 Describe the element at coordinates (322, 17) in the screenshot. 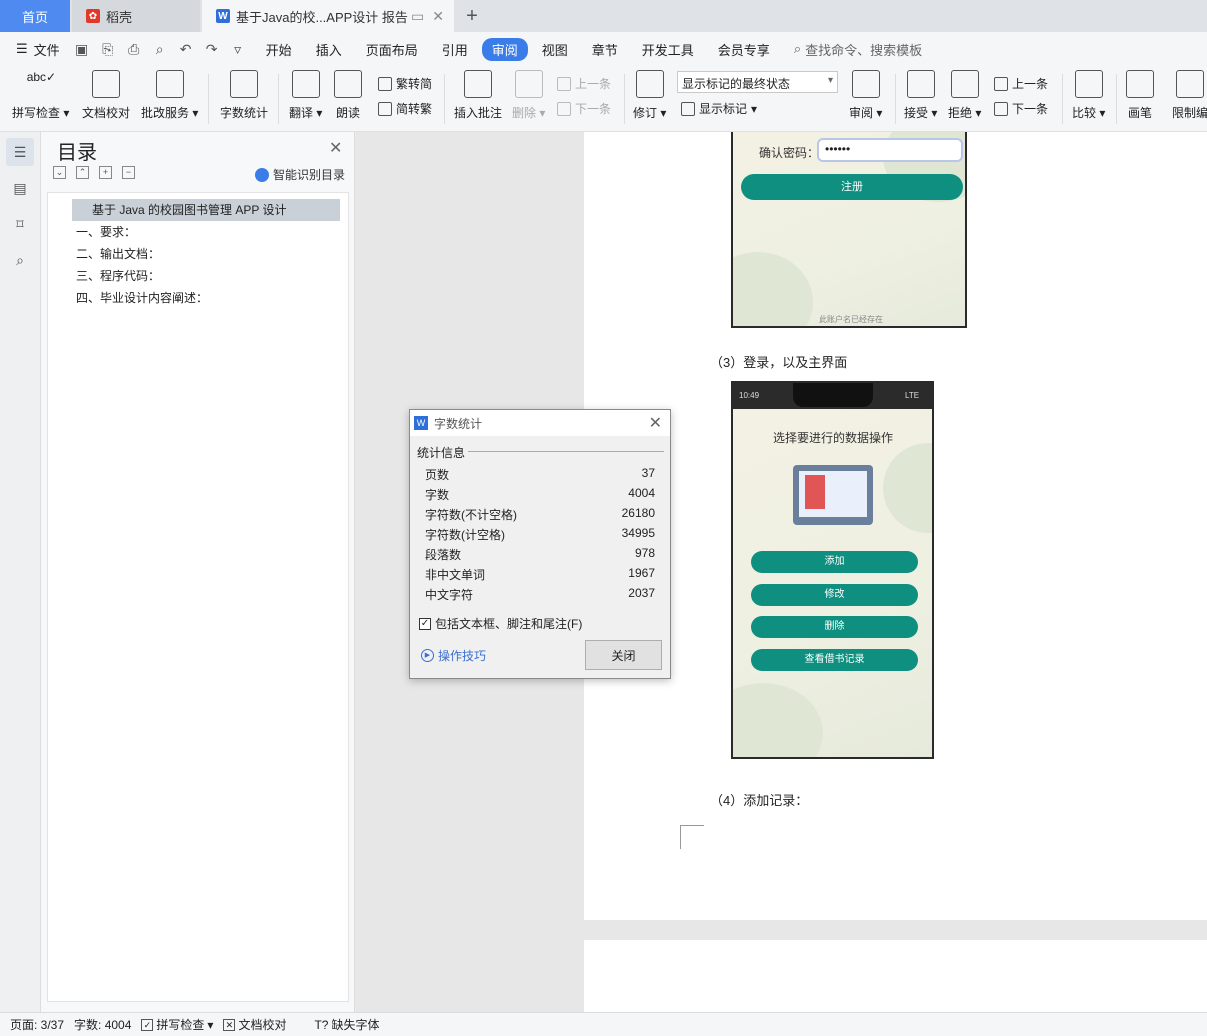

I see `tab-document-label: 基于Java的校...APP设计 报告` at that location.